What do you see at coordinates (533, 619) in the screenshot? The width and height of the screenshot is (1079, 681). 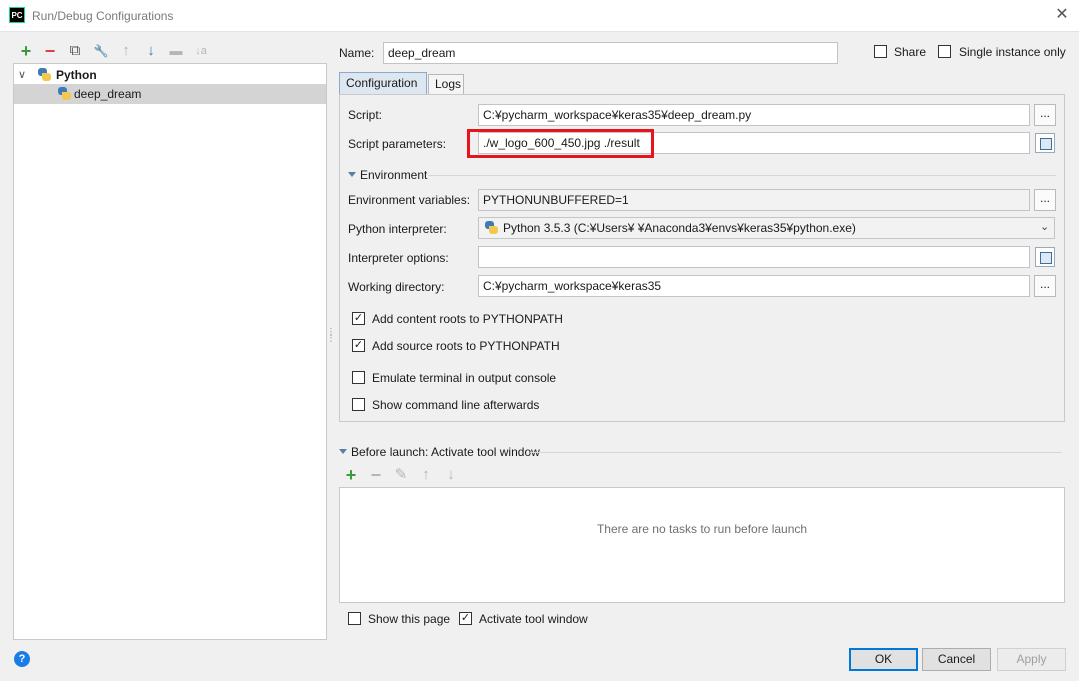 I see `activate-tool-window-label: Activate tool window` at bounding box center [533, 619].